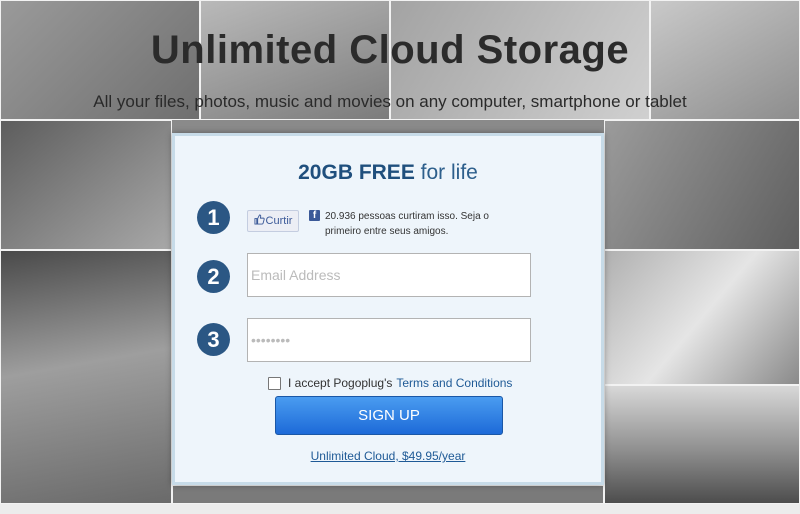  What do you see at coordinates (213, 217) in the screenshot?
I see `step-1-badge: 1` at bounding box center [213, 217].